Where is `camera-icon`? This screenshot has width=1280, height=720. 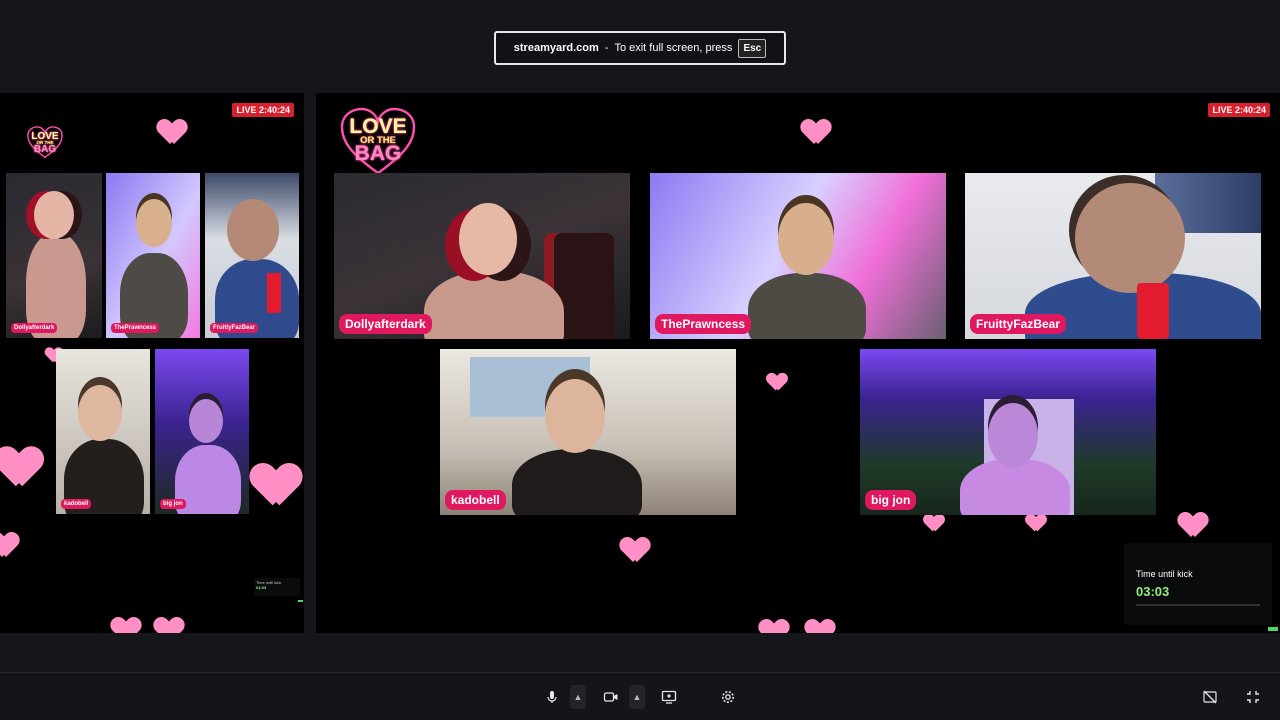
camera-icon is located at coordinates (611, 697).